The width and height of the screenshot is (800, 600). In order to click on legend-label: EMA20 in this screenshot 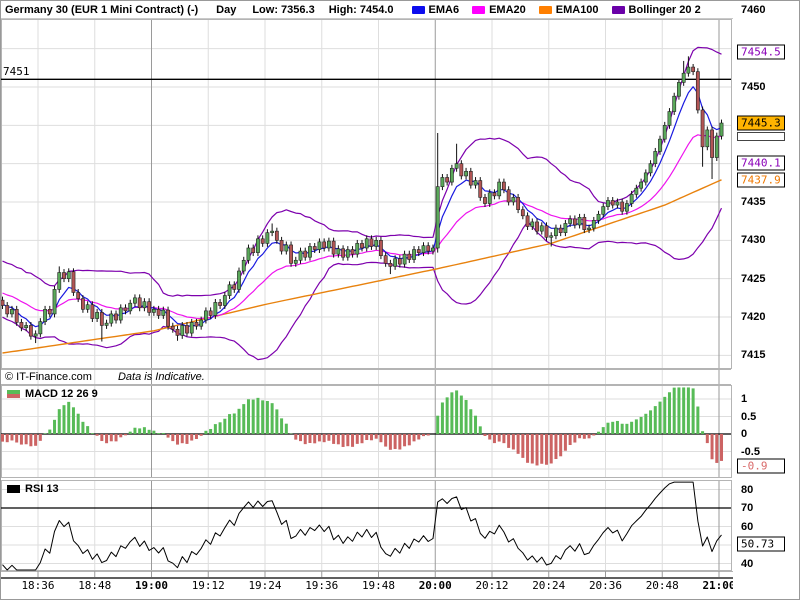, I will do `click(507, 9)`.